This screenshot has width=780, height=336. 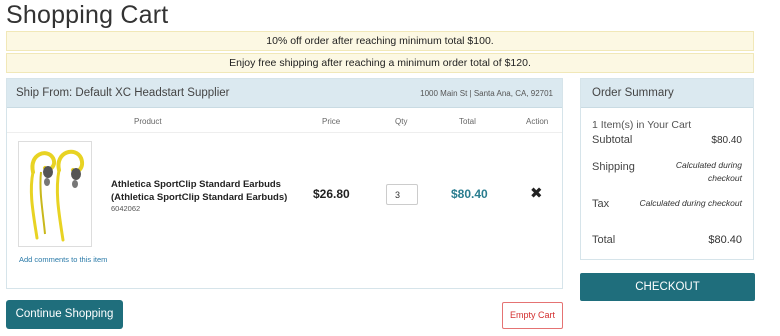 What do you see at coordinates (537, 121) in the screenshot?
I see `column-header-action: Action` at bounding box center [537, 121].